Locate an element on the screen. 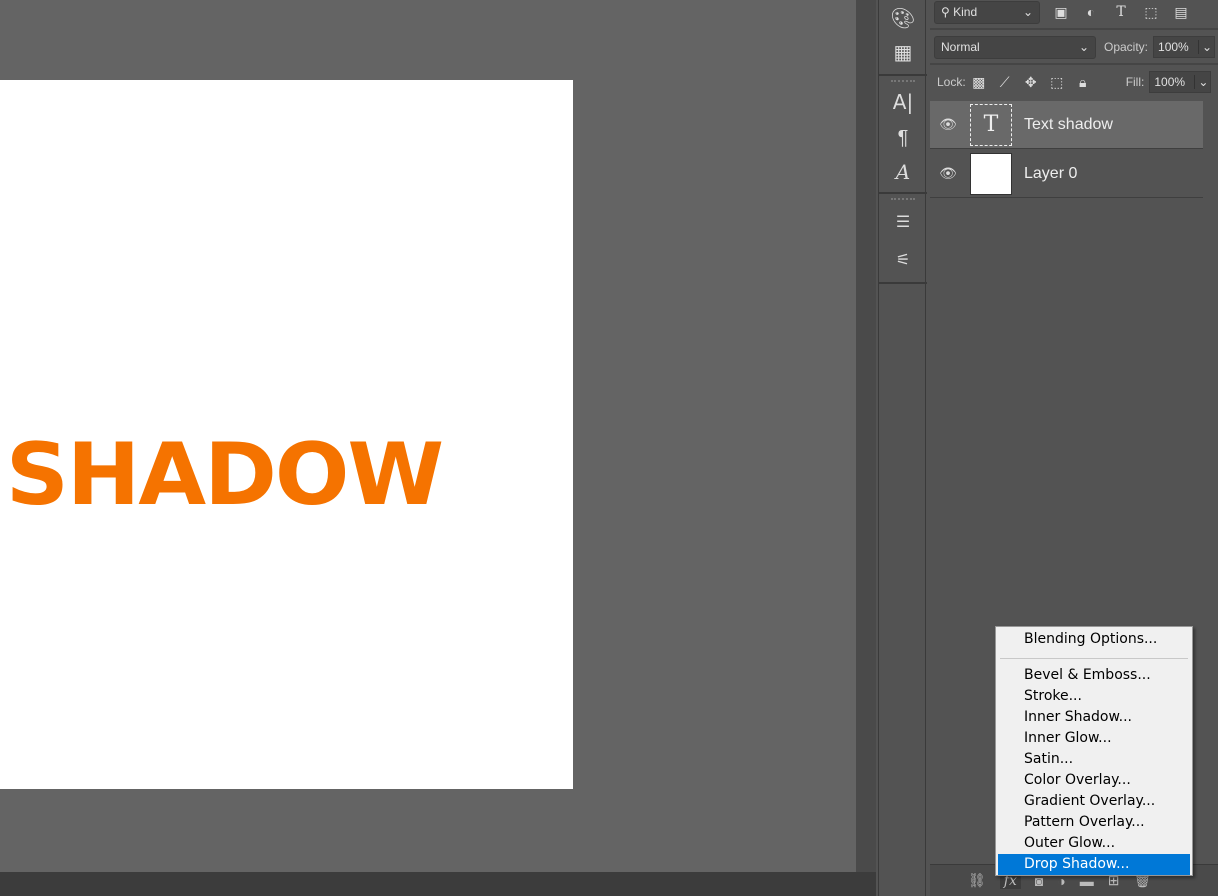  layer-row-text-shadow: 👁︎ T Text shadow is located at coordinates (1066, 125).